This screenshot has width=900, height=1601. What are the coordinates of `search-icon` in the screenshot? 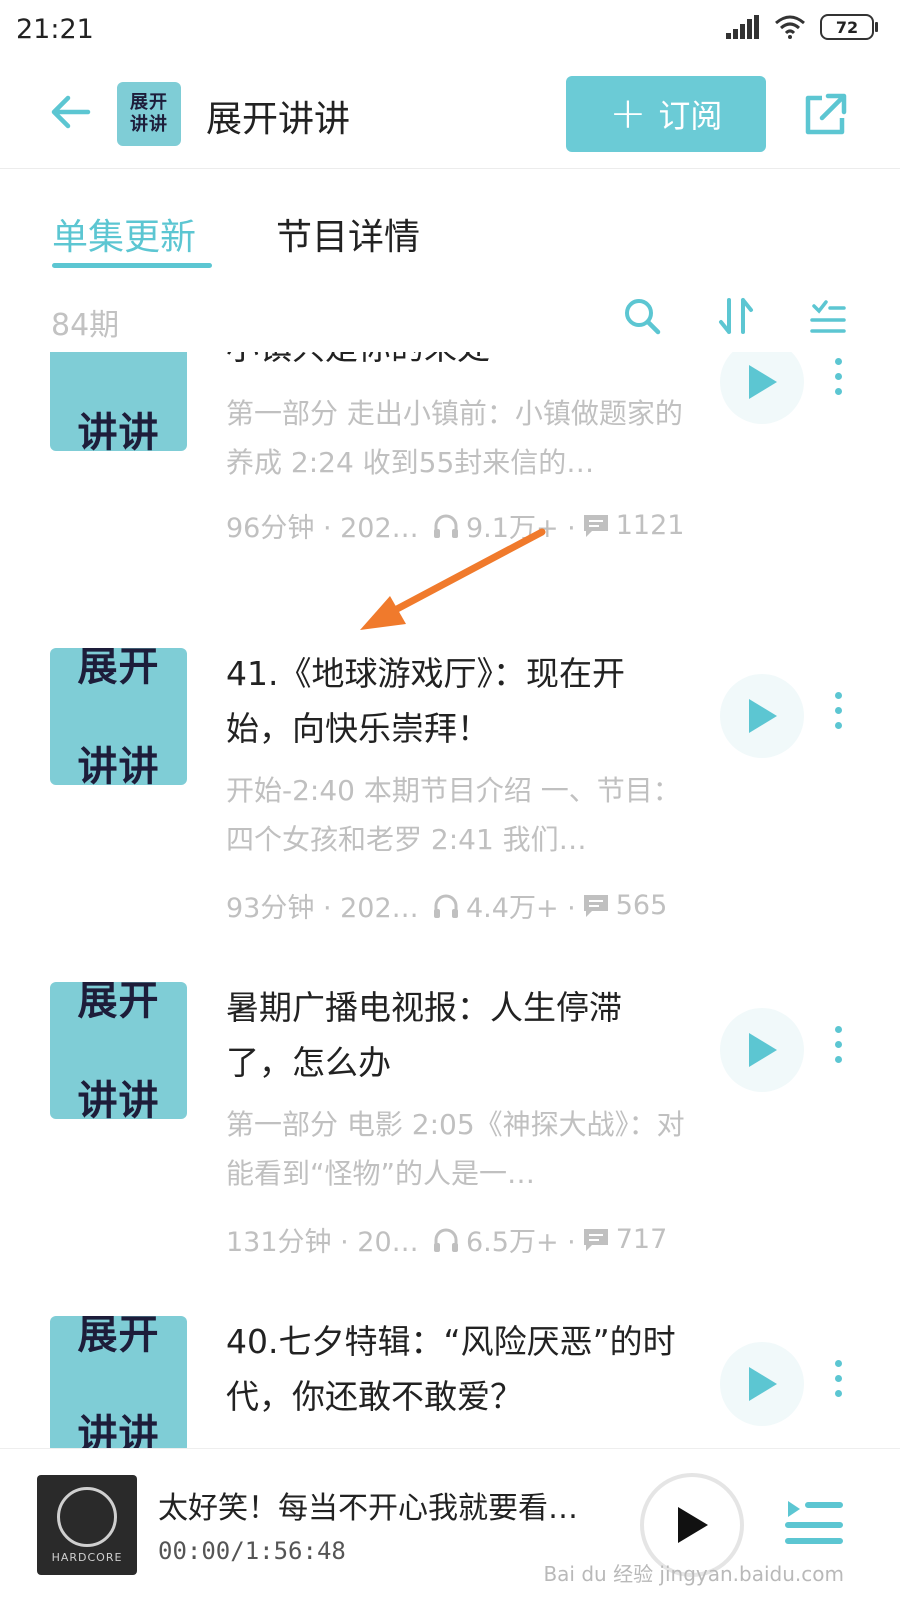 It's located at (642, 316).